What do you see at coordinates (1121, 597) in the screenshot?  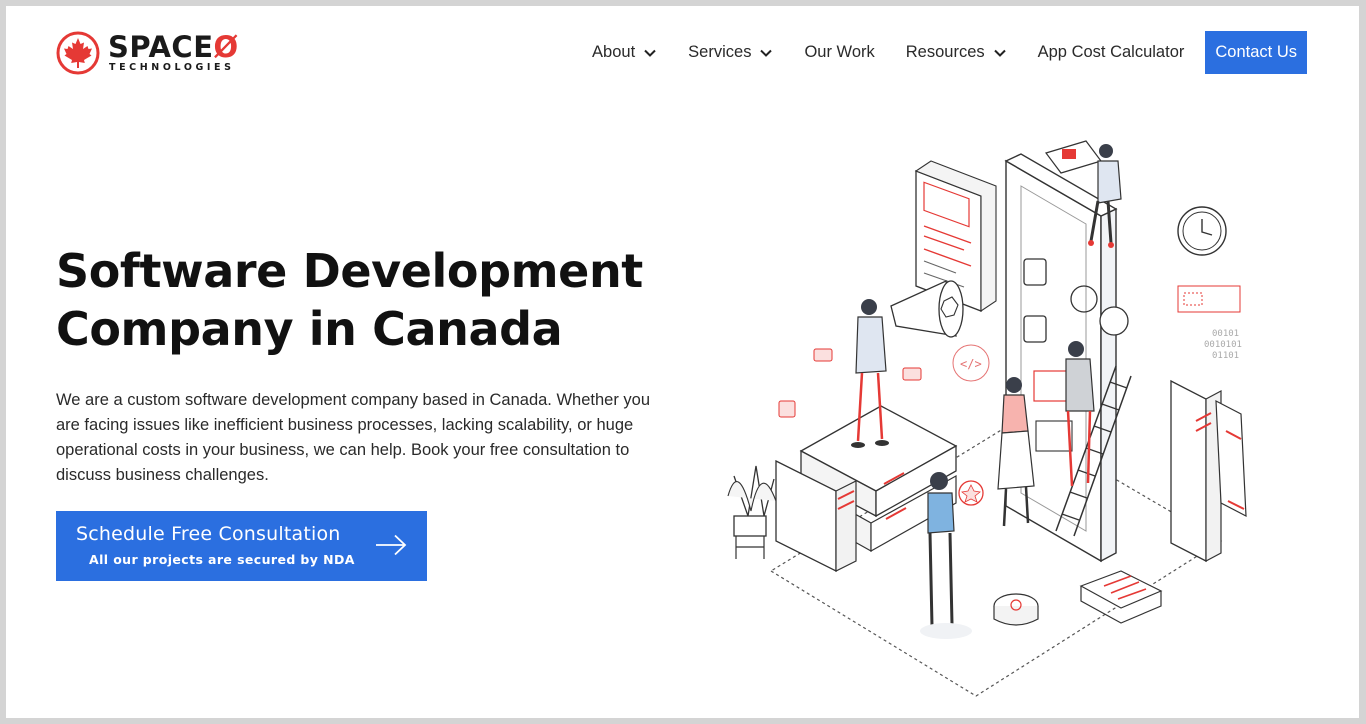 I see `floor-chip-code` at bounding box center [1121, 597].